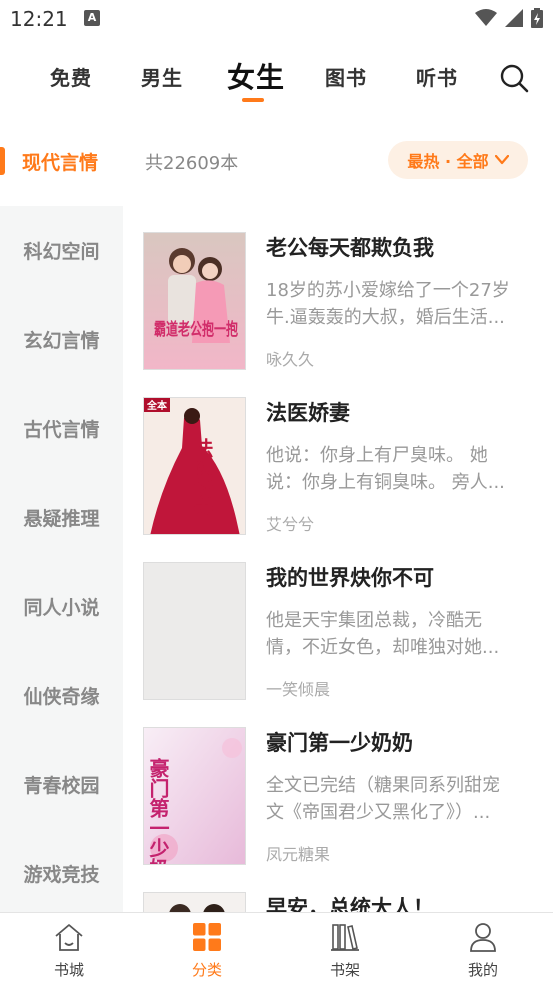 The height and width of the screenshot is (984, 553). What do you see at coordinates (194, 631) in the screenshot?
I see `book-cover-placeholder` at bounding box center [194, 631].